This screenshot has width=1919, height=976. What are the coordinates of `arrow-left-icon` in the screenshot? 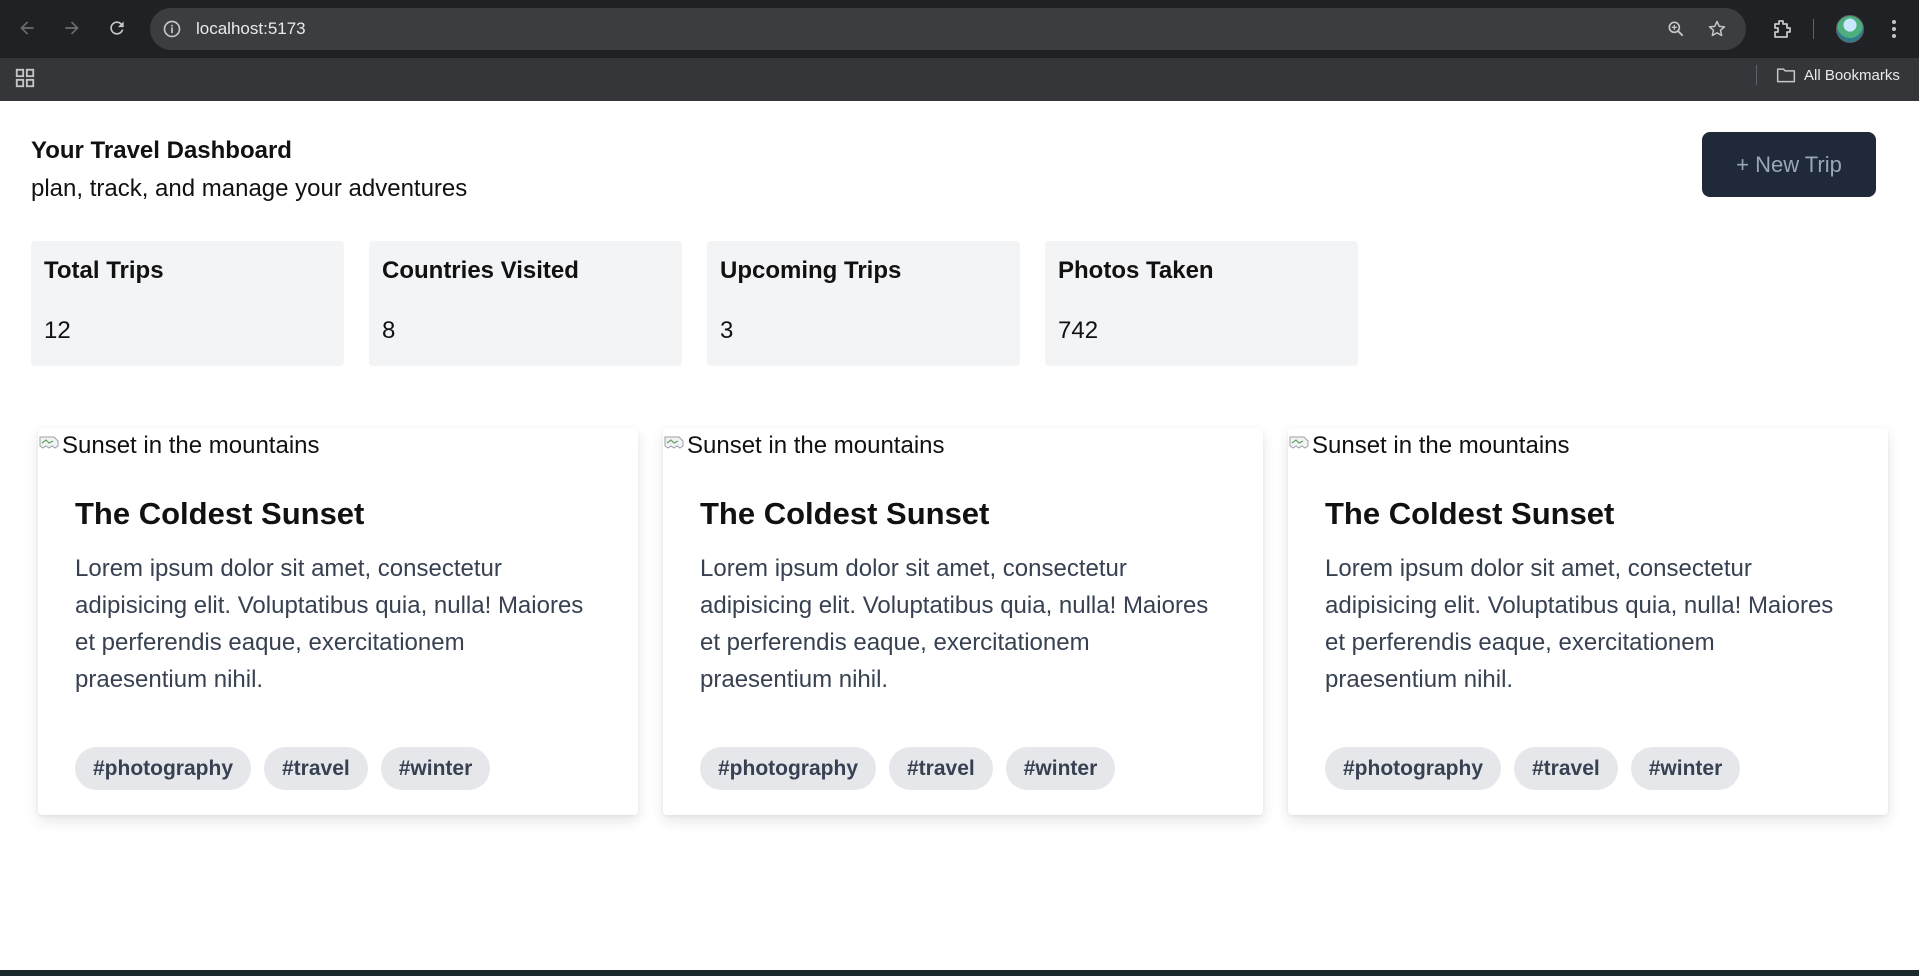 It's located at (27, 28).